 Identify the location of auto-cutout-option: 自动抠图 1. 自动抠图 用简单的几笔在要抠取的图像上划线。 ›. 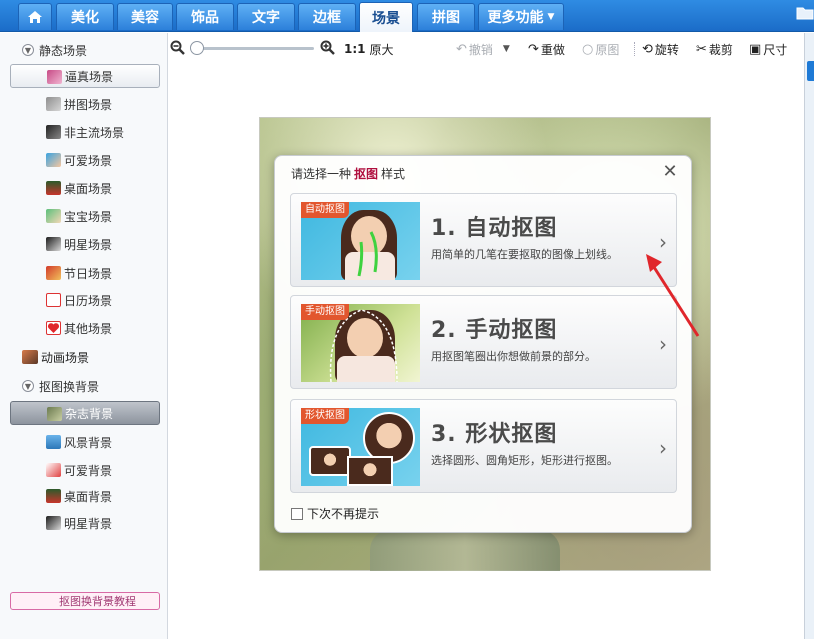
(483, 240).